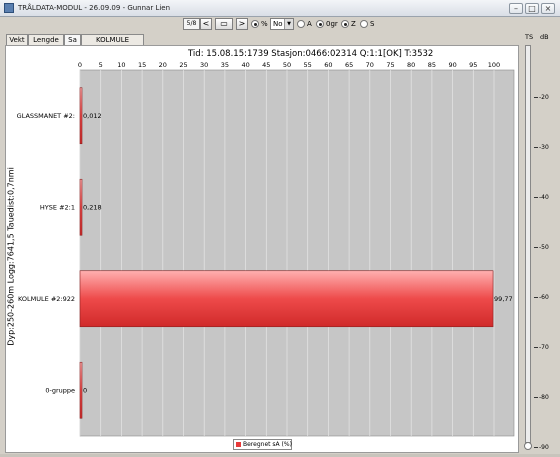 The width and height of the screenshot is (560, 457). What do you see at coordinates (516, 8) in the screenshot?
I see `minimize-button: –` at bounding box center [516, 8].